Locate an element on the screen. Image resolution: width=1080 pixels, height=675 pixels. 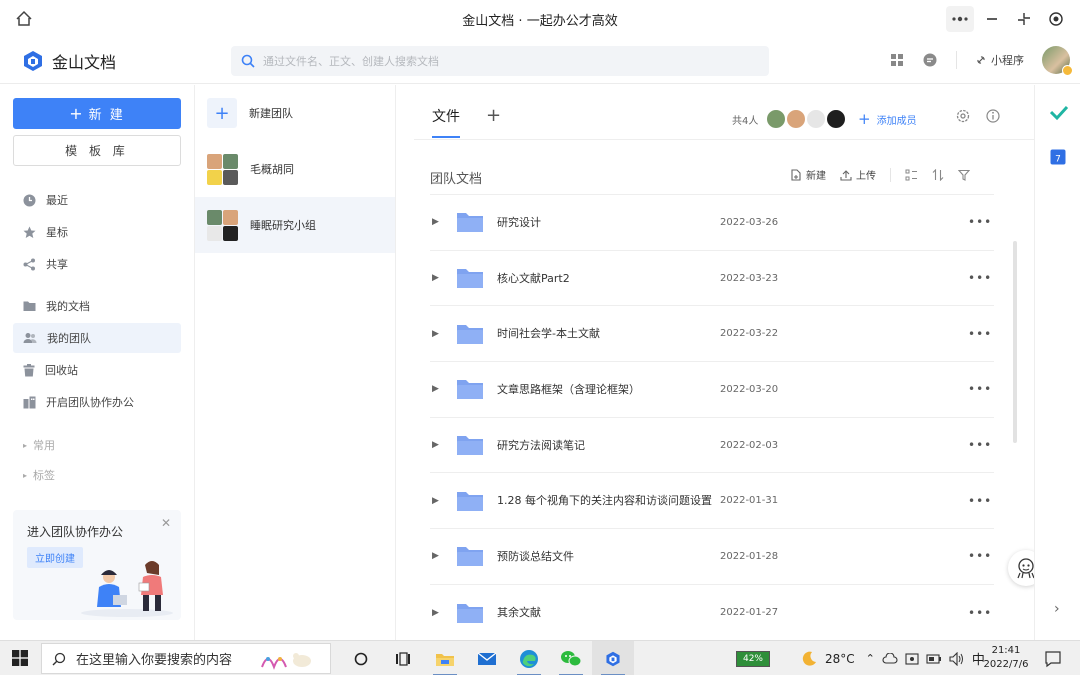
scrollbar is located at coordinates (1015, 342).